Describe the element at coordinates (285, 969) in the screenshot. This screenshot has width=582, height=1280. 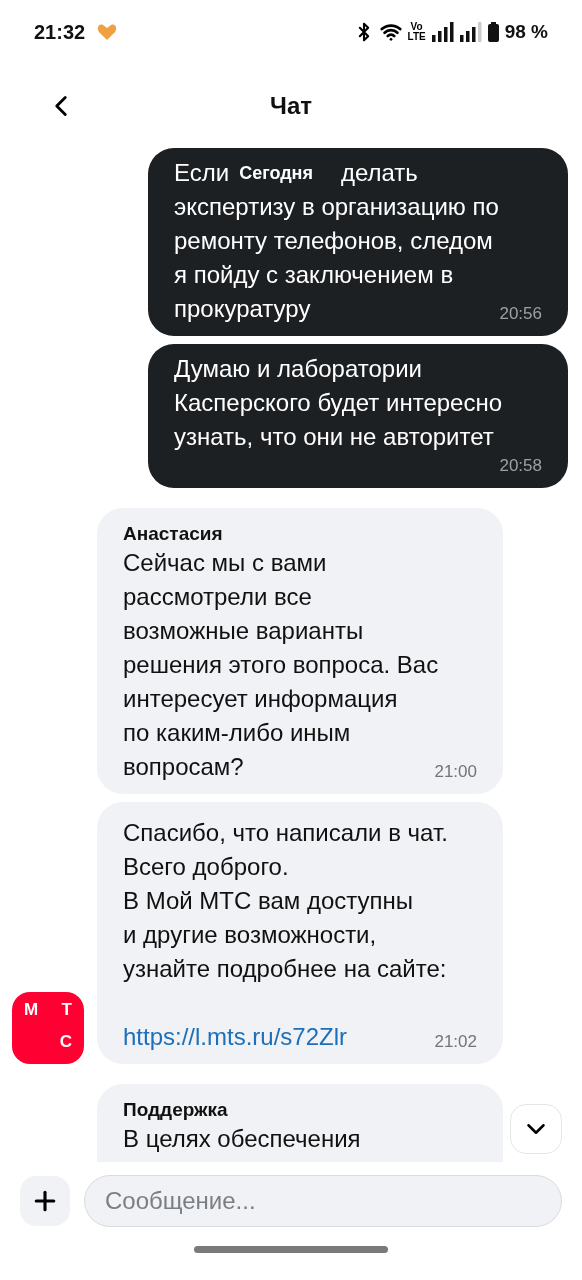
I see `message-text: узнайте подробнее на сайте:` at that location.